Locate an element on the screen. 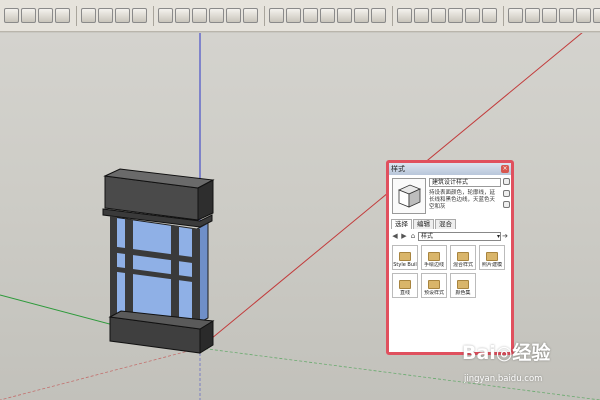 This screenshot has width=600, height=400. zoom-extents-tool-icon is located at coordinates (62, 15).